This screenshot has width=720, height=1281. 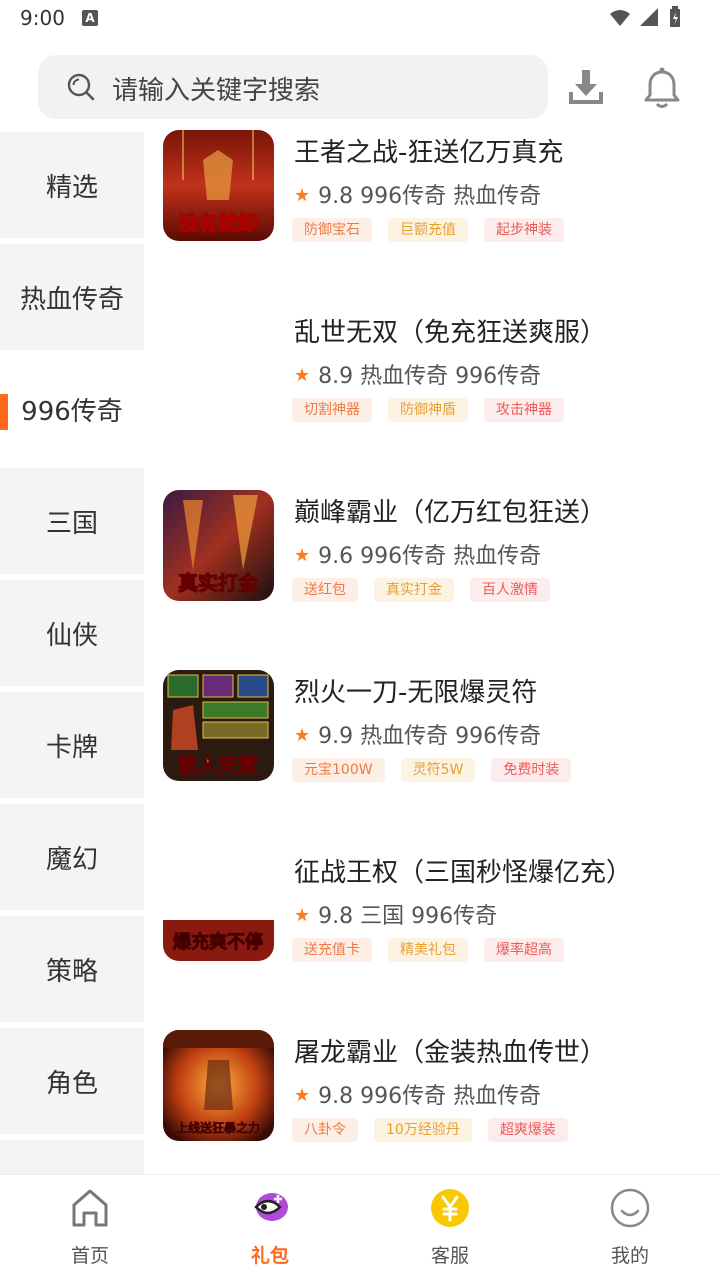 I want to click on wifi-icon, so click(x=620, y=18).